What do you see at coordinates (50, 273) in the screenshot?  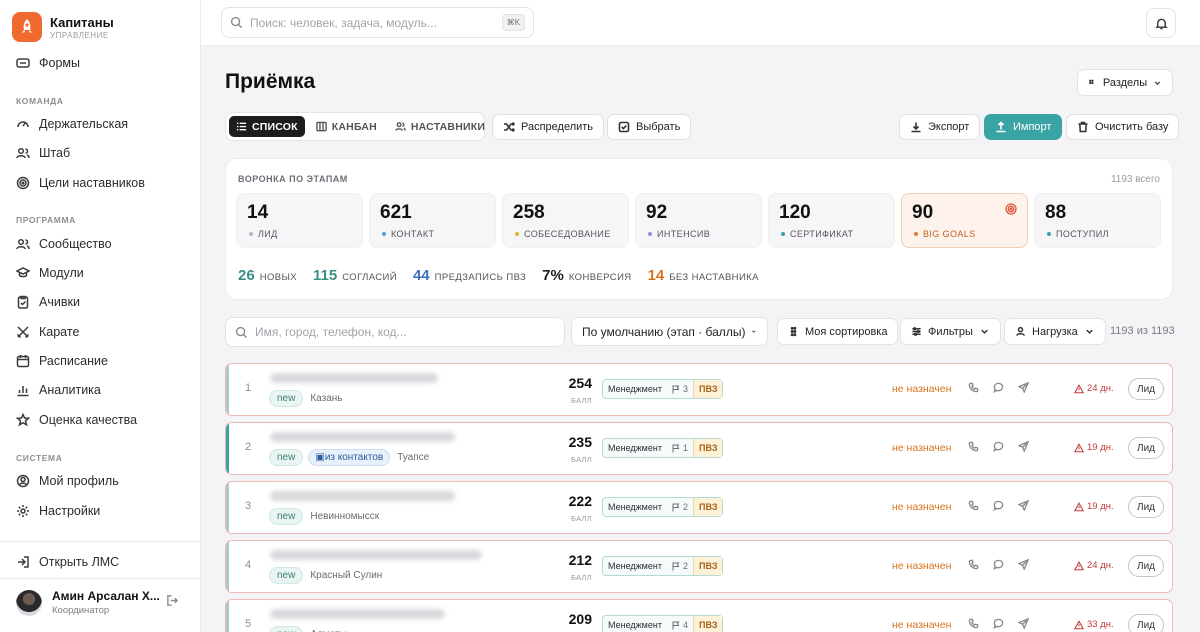 I see `sidebar-item-modules: Модули` at bounding box center [50, 273].